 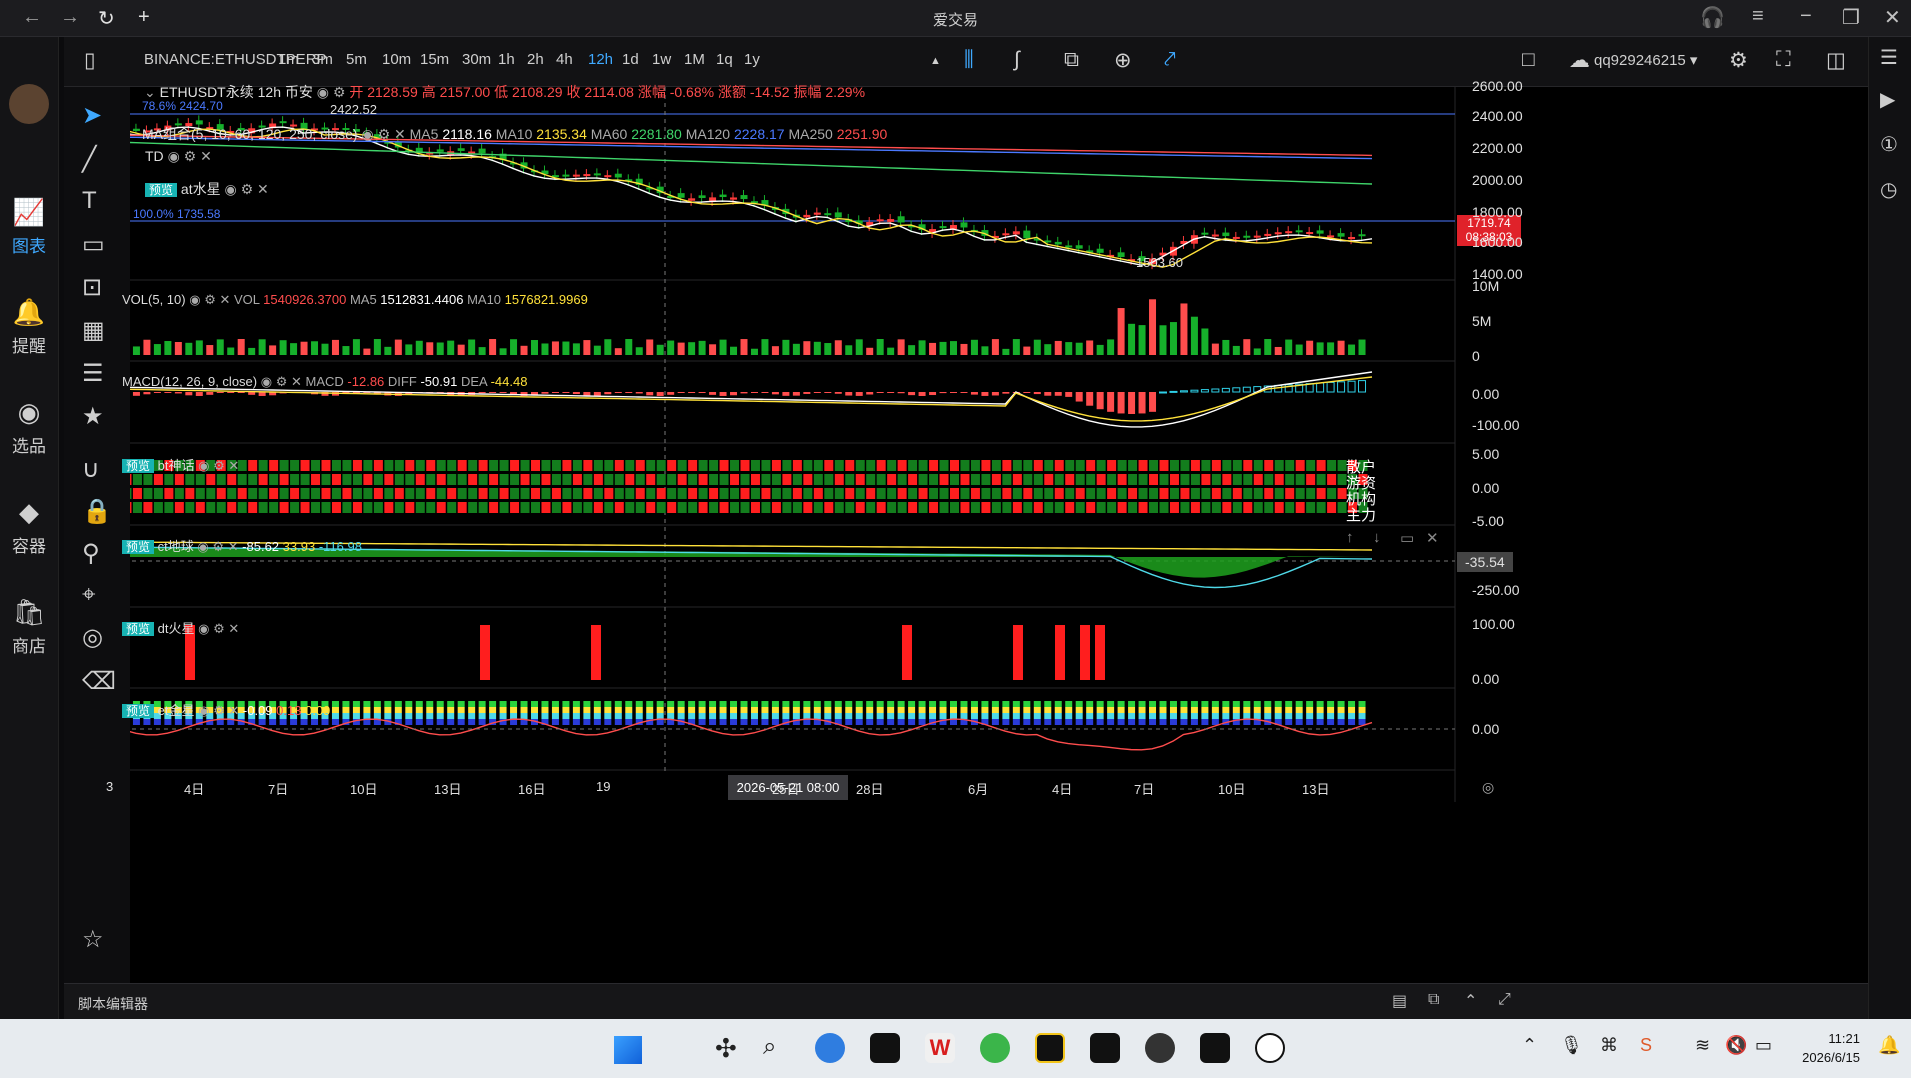 I want to click on interval-2h: 2h, so click(x=535, y=59).